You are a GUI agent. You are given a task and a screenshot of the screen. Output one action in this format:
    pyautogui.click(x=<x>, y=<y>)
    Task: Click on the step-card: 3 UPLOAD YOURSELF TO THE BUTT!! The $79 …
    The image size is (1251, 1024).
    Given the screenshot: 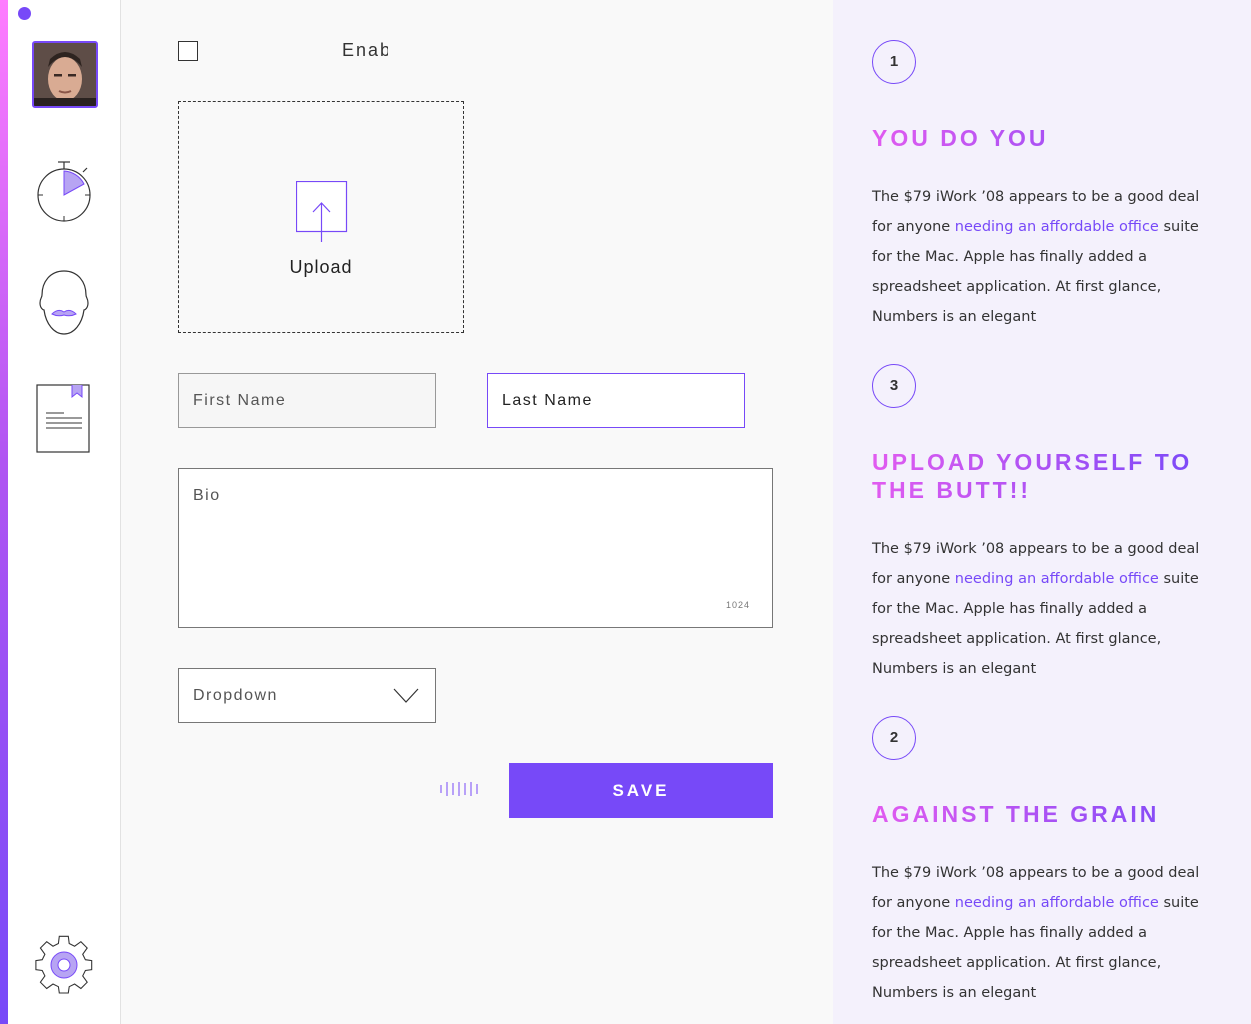 What is the action you would take?
    pyautogui.click(x=1042, y=524)
    